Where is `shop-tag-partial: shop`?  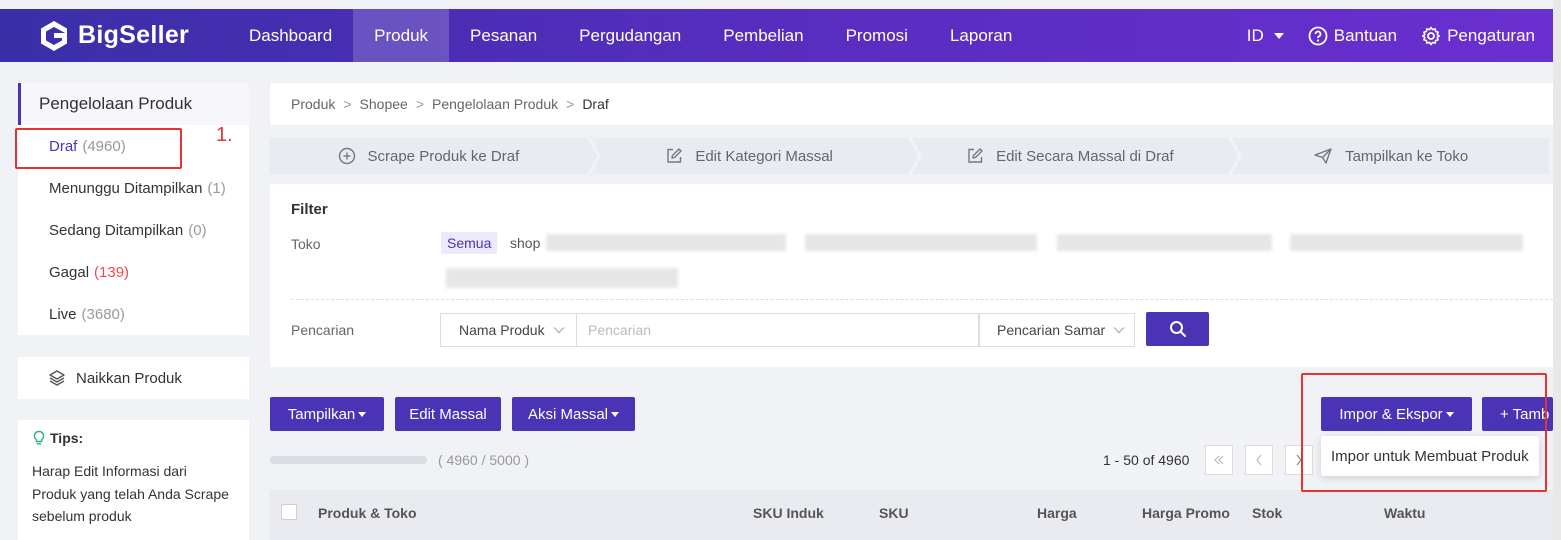 shop-tag-partial: shop is located at coordinates (525, 243).